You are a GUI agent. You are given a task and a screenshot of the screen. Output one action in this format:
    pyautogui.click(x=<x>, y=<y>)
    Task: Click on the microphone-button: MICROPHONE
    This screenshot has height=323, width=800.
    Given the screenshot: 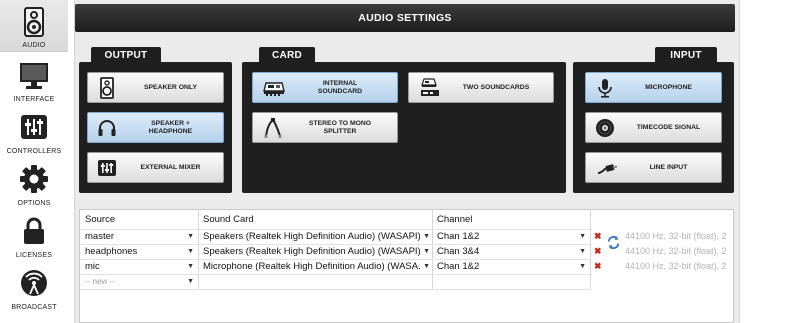 What is the action you would take?
    pyautogui.click(x=653, y=87)
    